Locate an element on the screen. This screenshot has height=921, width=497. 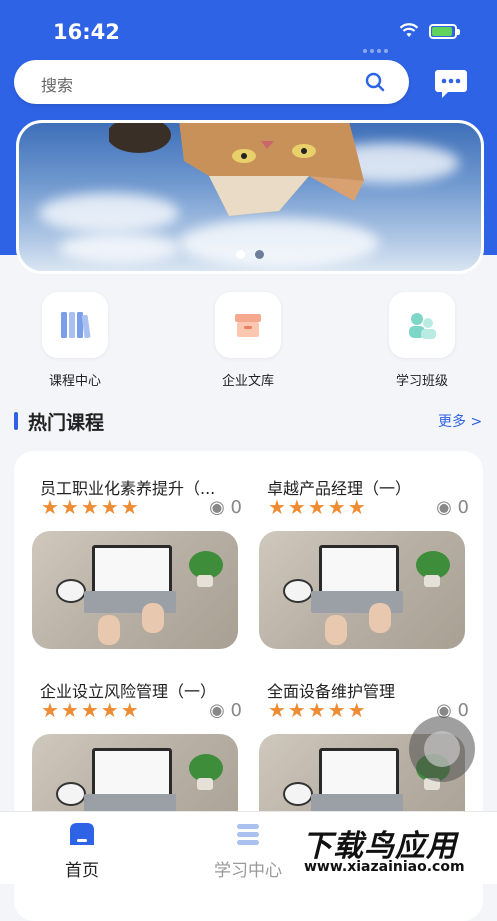
nav-label: 课程中心 is located at coordinates (74, 381).